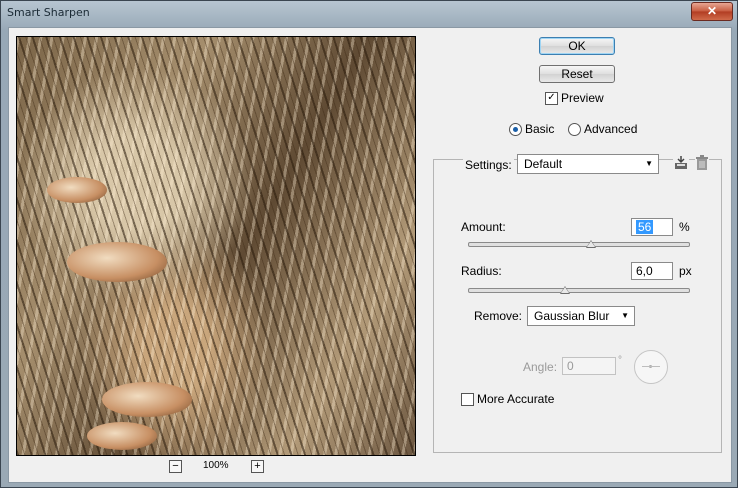 Image resolution: width=738 pixels, height=488 pixels. I want to click on check-icon: ✓, so click(551, 97).